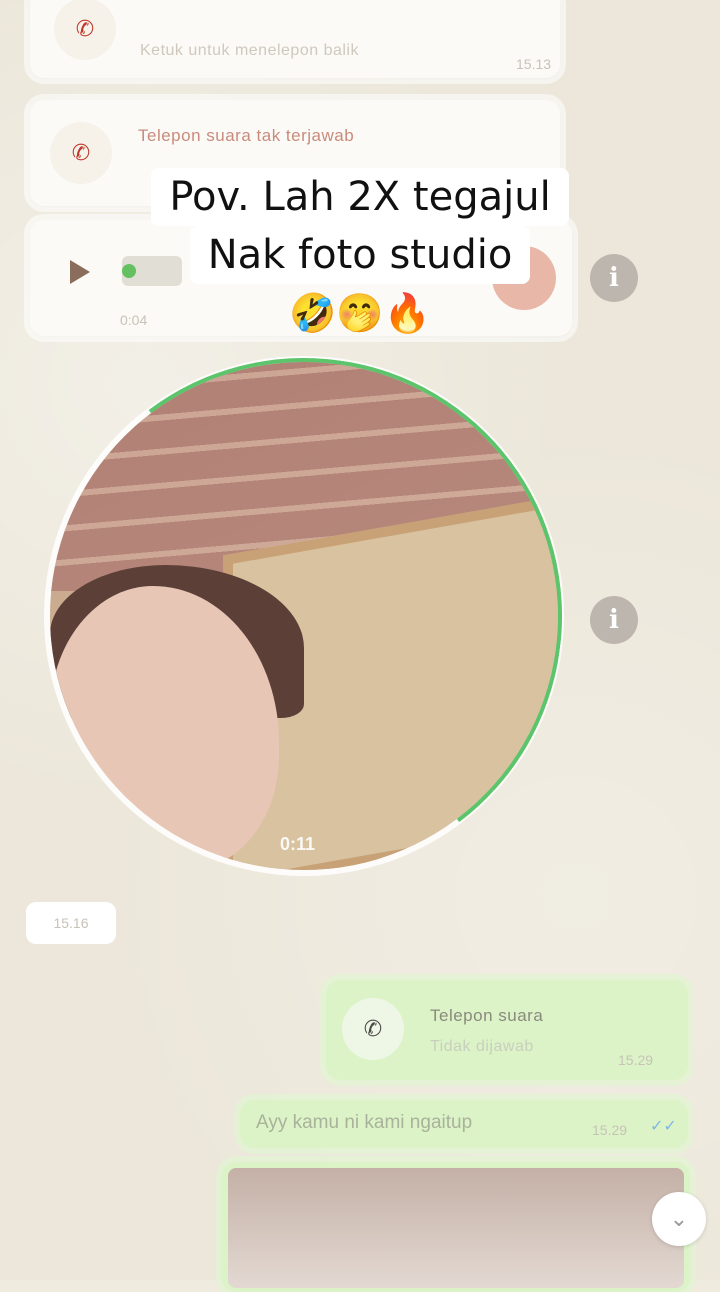 Image resolution: width=720 pixels, height=1292 pixels. Describe the element at coordinates (364, 1122) in the screenshot. I see `message-text: Ayy kamu ni kami ngaitup` at that location.